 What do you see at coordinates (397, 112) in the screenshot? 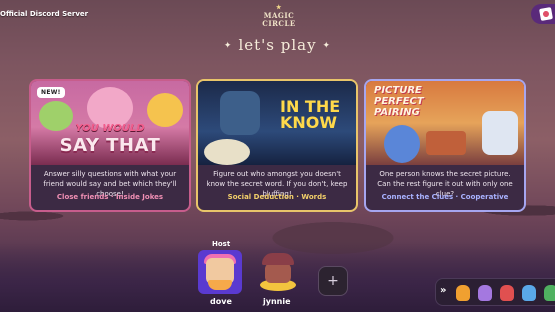
I see `game-title-line3: PAIRING` at bounding box center [397, 112].